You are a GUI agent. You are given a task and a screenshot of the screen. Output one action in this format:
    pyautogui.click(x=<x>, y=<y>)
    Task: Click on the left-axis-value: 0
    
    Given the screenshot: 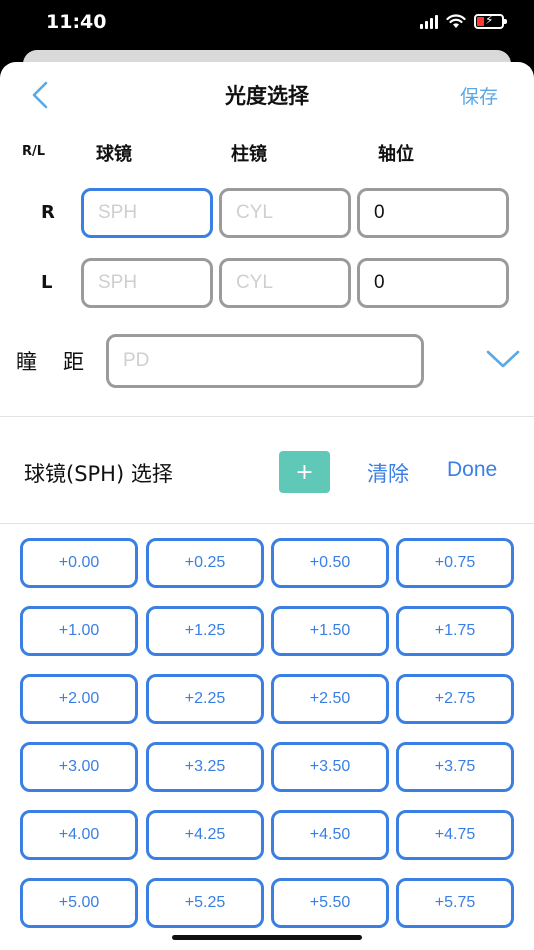 What is the action you would take?
    pyautogui.click(x=379, y=282)
    